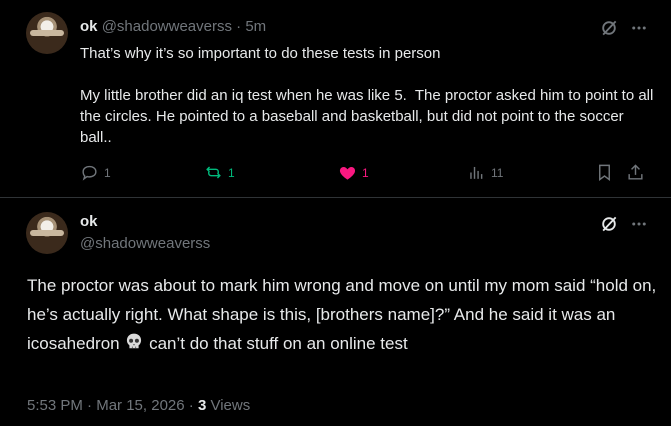  Describe the element at coordinates (276, 343) in the screenshot. I see `tweet-text-part2: can’t do that stuff on an online test` at that location.